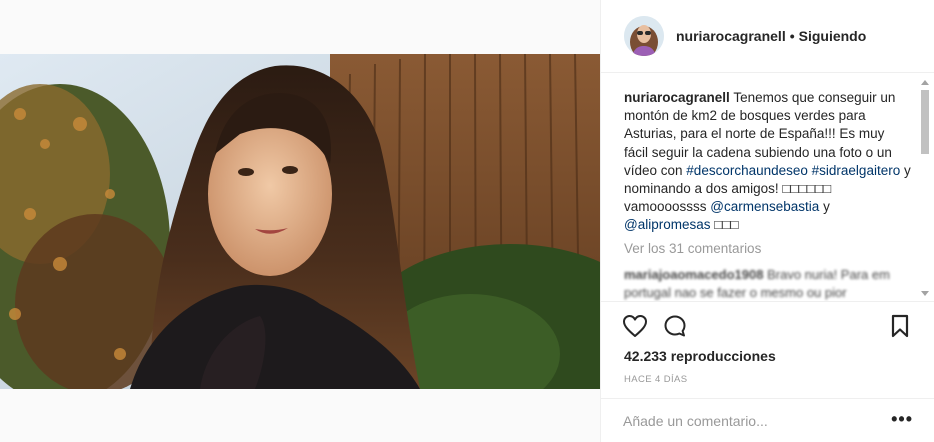 This screenshot has height=442, width=934. I want to click on comment-username: mariajoaomacedo1908, so click(693, 274).